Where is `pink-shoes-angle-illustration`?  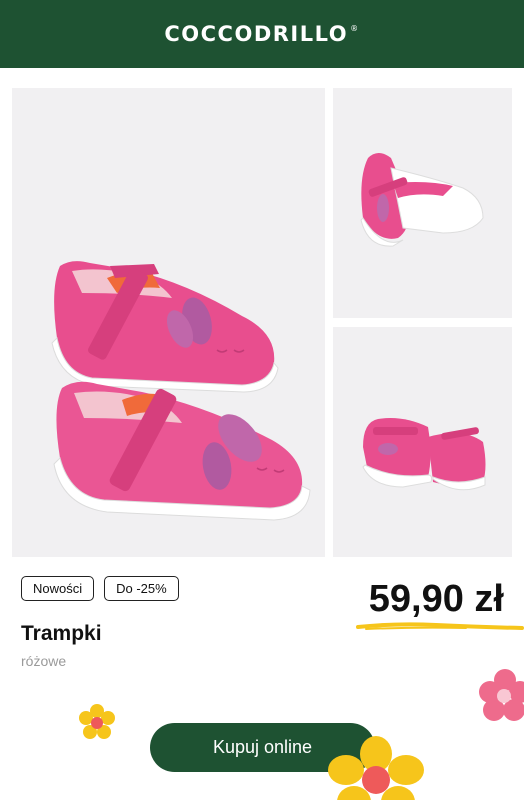
pink-shoes-angle-illustration is located at coordinates (422, 200).